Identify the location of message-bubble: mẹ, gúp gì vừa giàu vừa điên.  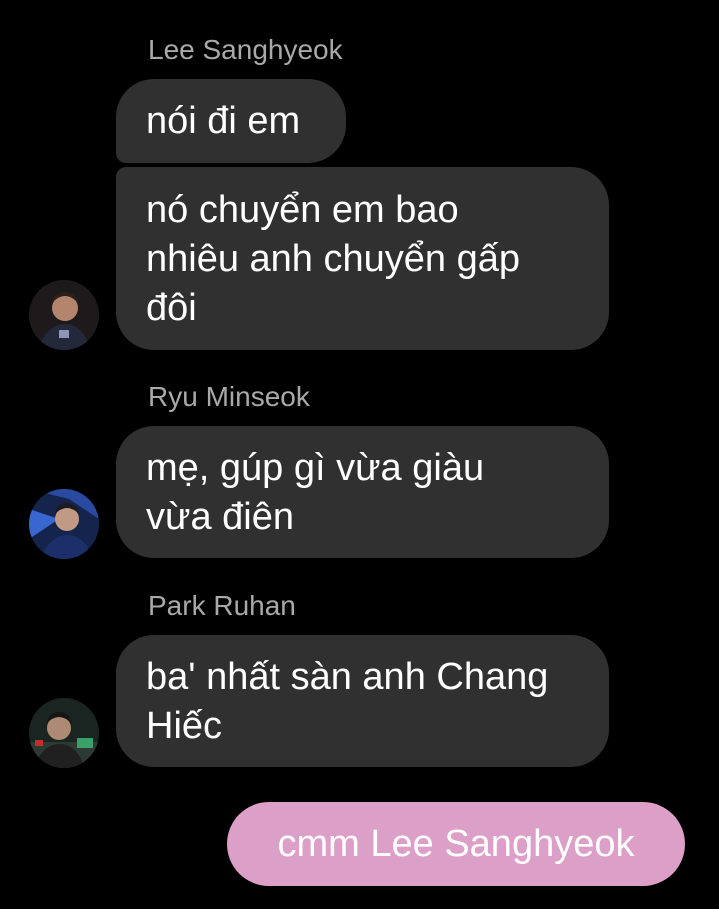
(362, 492).